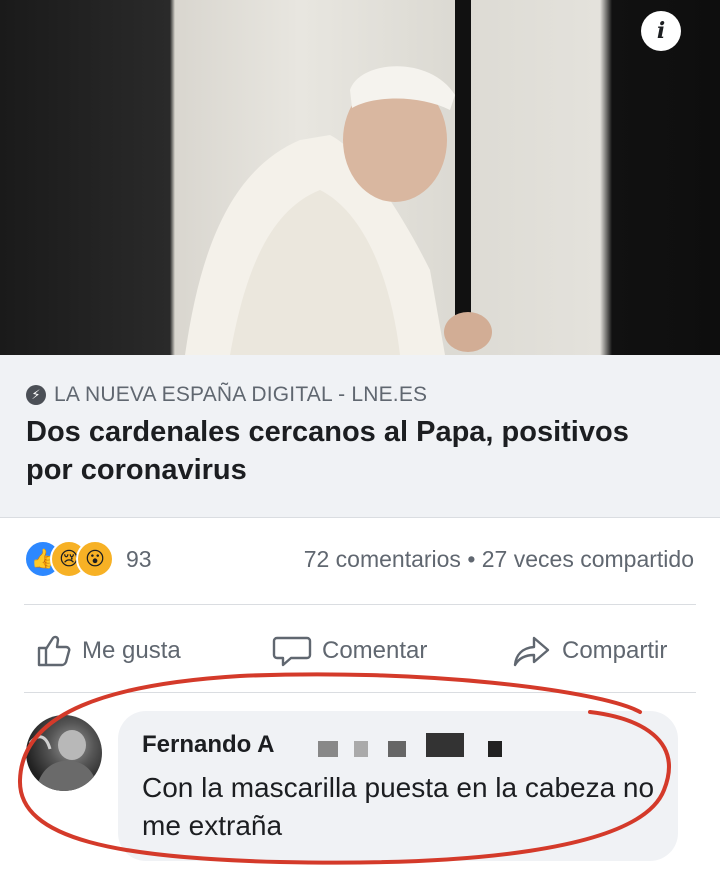  I want to click on share-label: Compartir, so click(615, 650).